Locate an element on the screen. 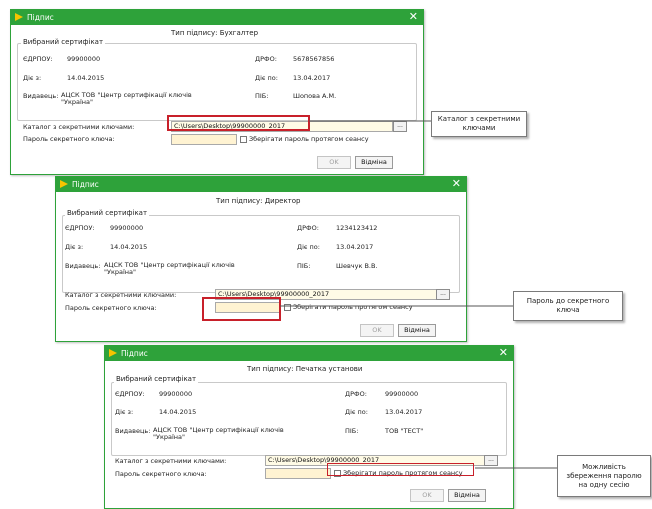 Image resolution: width=652 pixels, height=509 pixels. drfo-value: 99900000 is located at coordinates (402, 394).